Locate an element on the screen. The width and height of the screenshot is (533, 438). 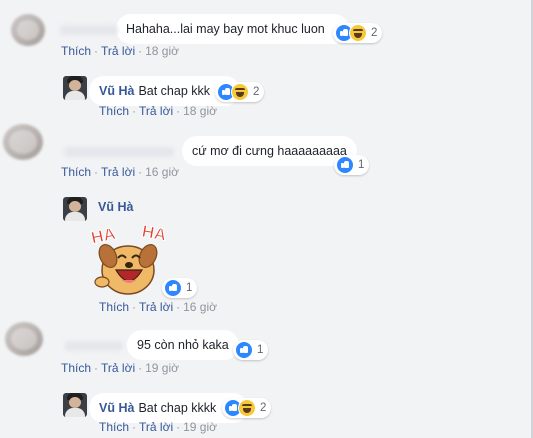
sticker-text-left: HA is located at coordinates (103, 236).